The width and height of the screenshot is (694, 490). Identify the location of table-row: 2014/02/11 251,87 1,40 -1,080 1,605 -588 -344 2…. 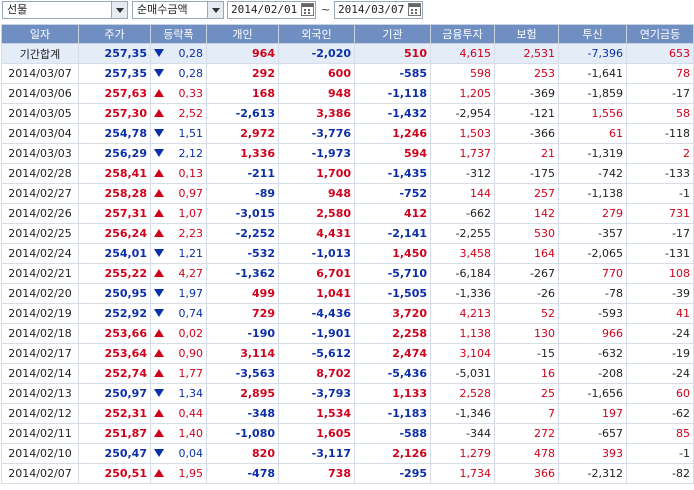
(347, 433).